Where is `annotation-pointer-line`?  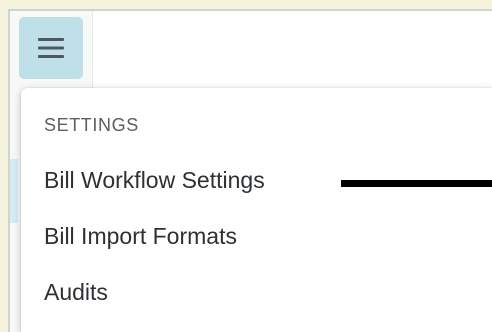 annotation-pointer-line is located at coordinates (416, 183).